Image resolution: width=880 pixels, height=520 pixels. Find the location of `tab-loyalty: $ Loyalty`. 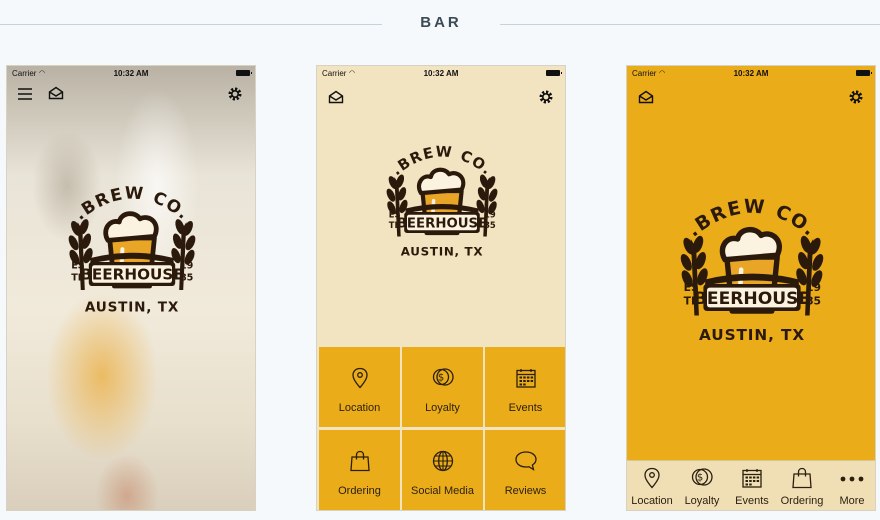

tab-loyalty: $ Loyalty is located at coordinates (702, 485).